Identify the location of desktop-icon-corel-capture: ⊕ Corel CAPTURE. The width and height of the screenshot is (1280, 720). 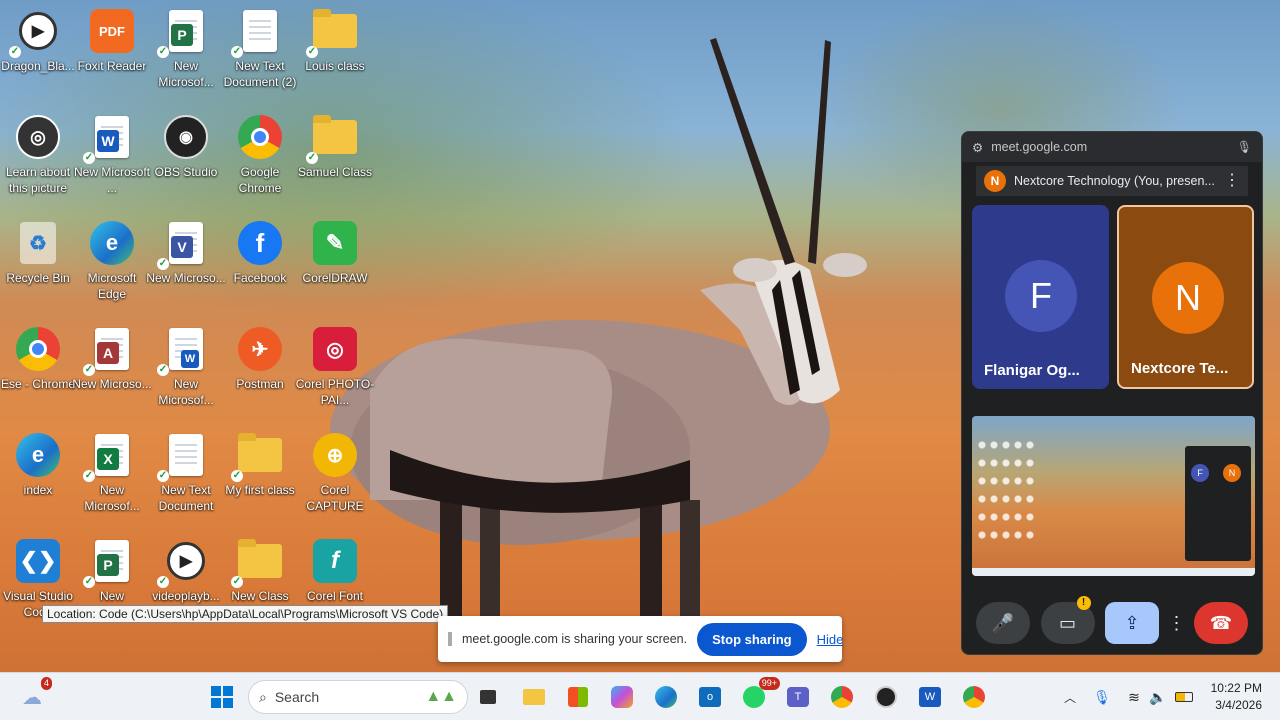
(335, 473).